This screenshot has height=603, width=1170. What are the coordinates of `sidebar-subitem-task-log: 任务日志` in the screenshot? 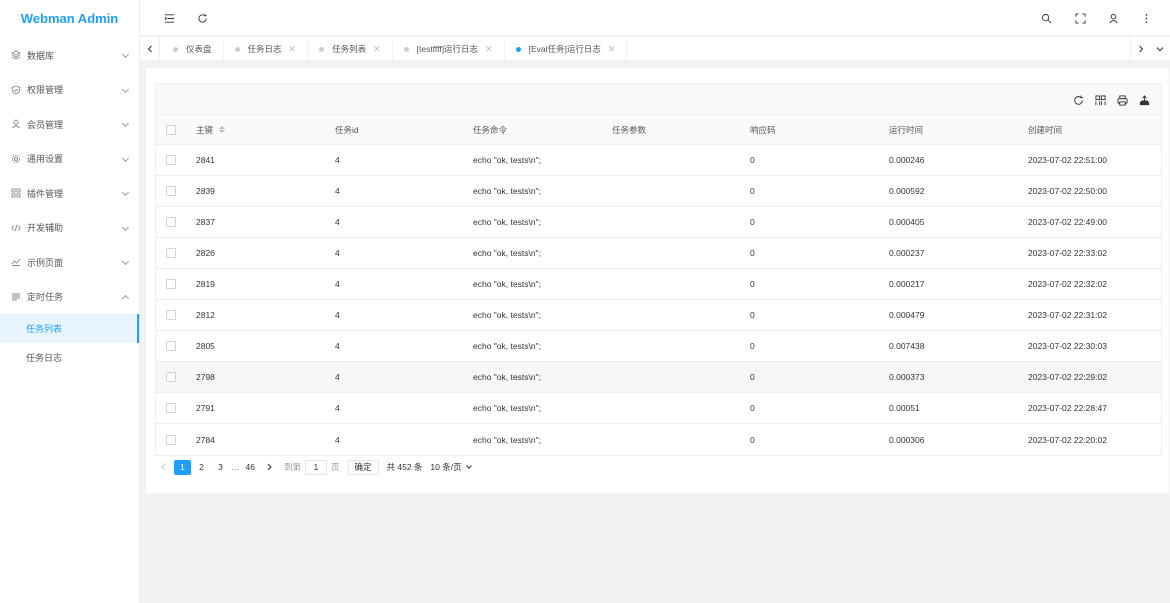 It's located at (69, 357).